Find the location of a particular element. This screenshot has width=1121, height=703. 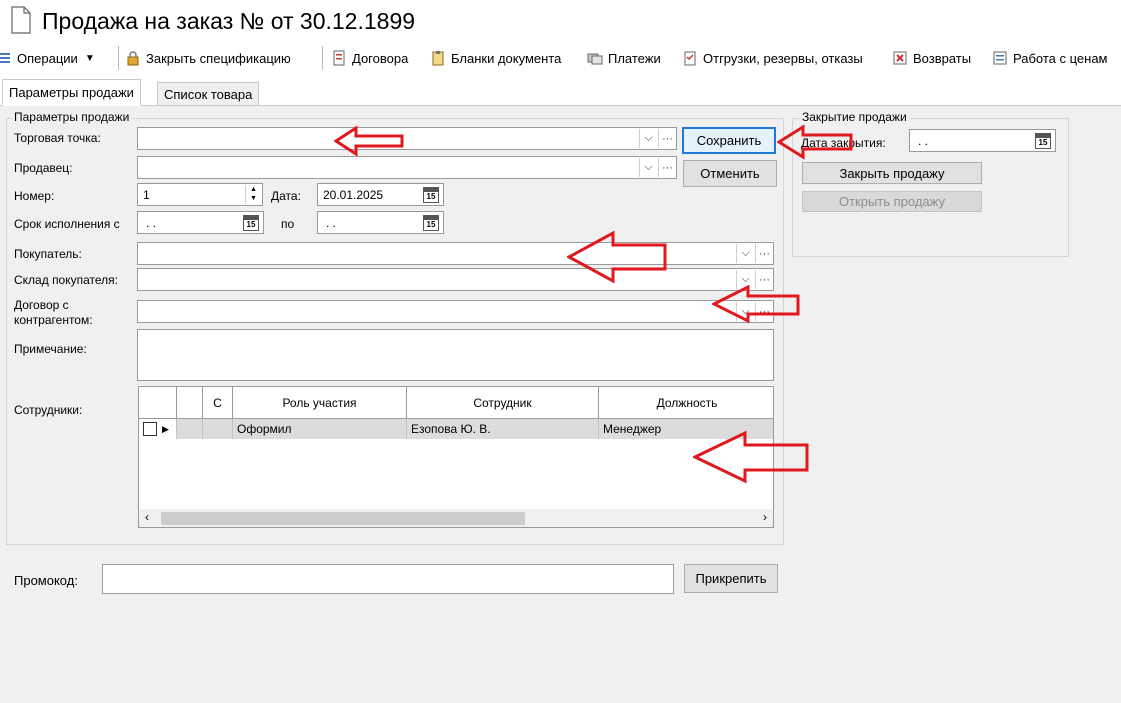

number-value: 1 is located at coordinates (146, 195).